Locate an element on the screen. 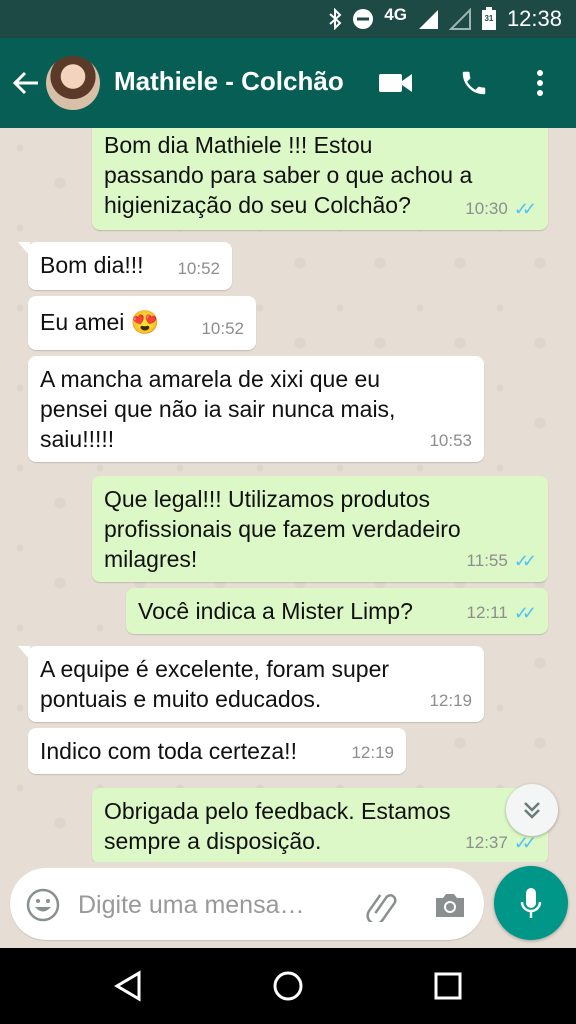 The image size is (576, 1024). signal-empty-icon is located at coordinates (459, 19).